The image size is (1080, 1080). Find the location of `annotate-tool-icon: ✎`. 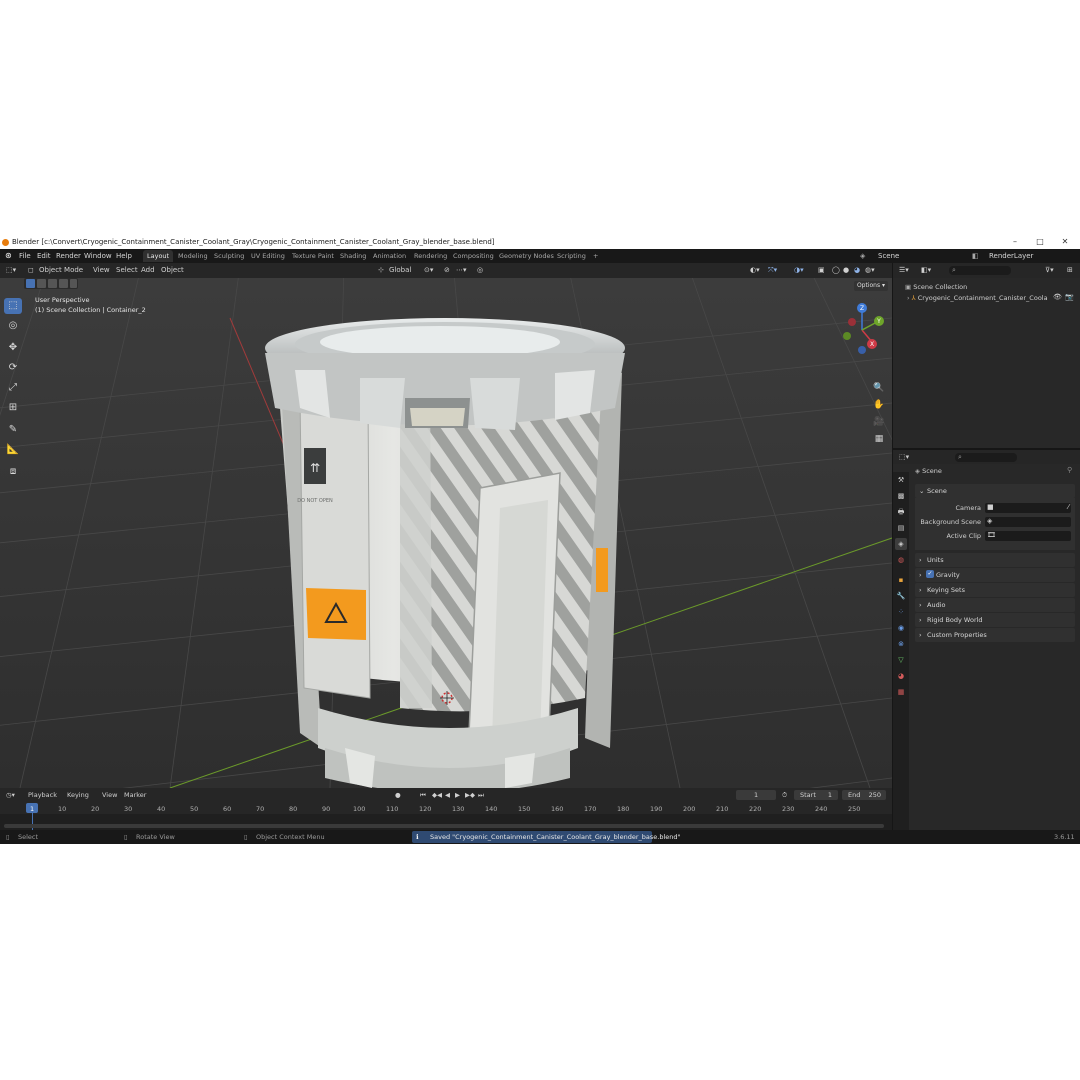

annotate-tool-icon: ✎ is located at coordinates (13, 430).